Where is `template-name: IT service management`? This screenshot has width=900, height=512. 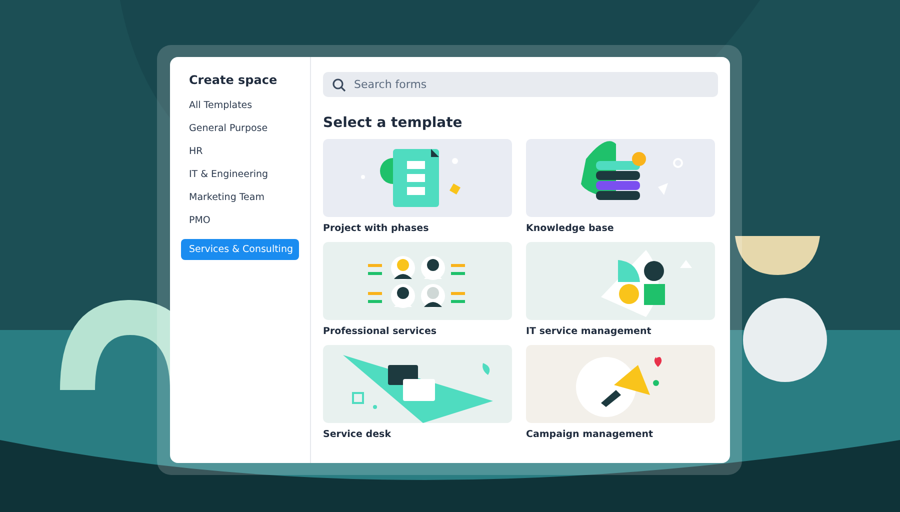
template-name: IT service management is located at coordinates (589, 331).